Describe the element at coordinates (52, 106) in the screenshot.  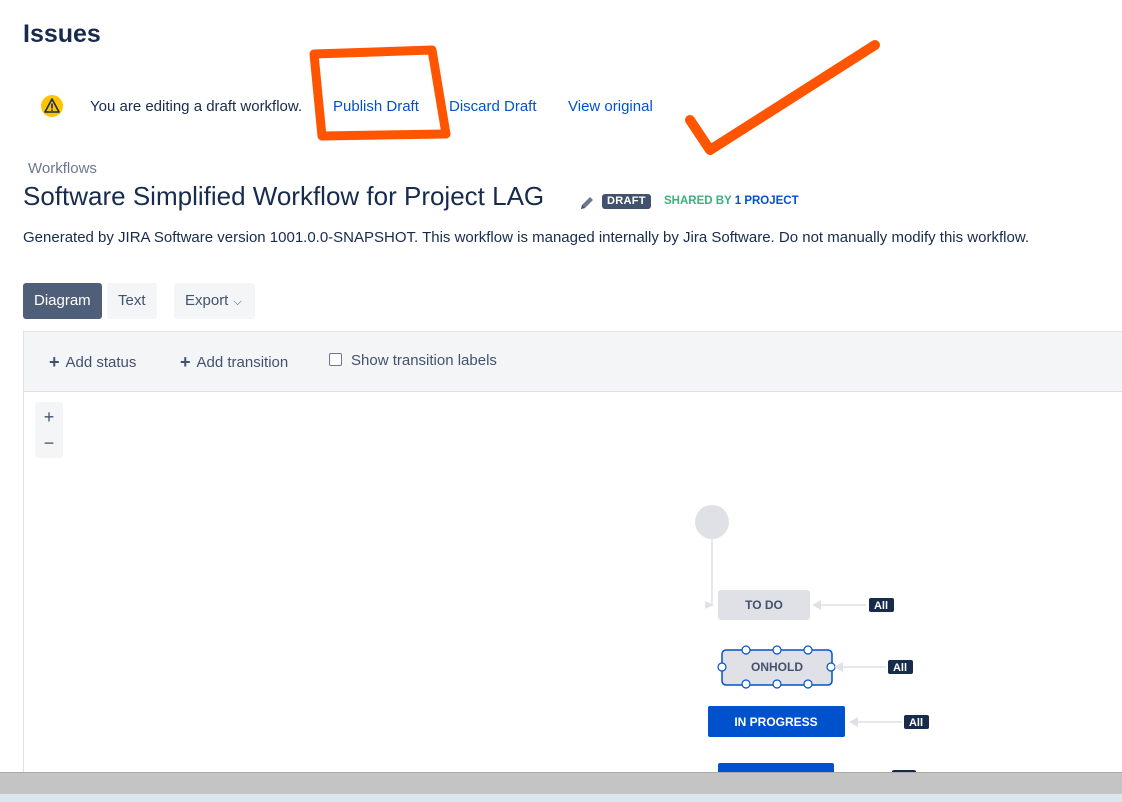
I see `warning-icon` at that location.